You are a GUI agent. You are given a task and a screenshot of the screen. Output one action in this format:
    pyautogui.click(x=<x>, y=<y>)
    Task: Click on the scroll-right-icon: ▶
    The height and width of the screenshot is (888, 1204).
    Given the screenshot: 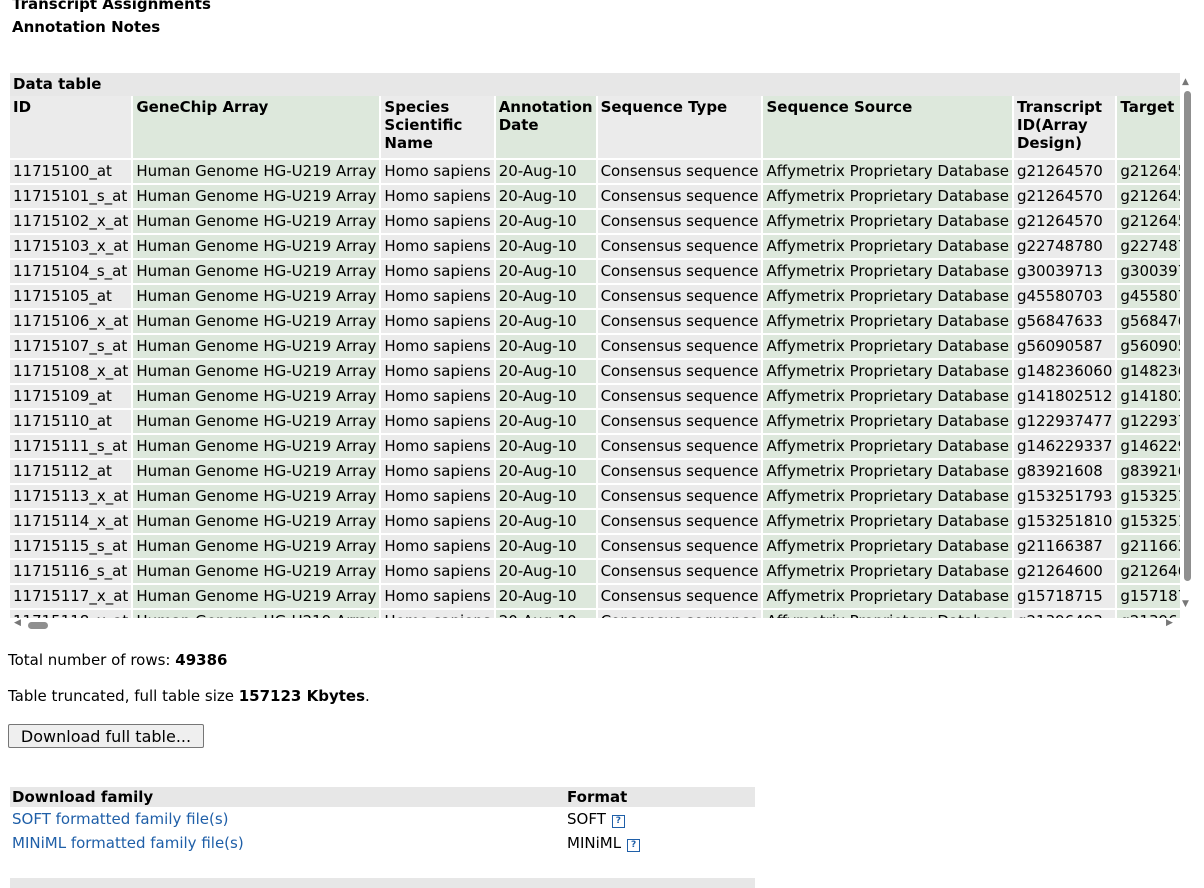 What is the action you would take?
    pyautogui.click(x=1169, y=623)
    